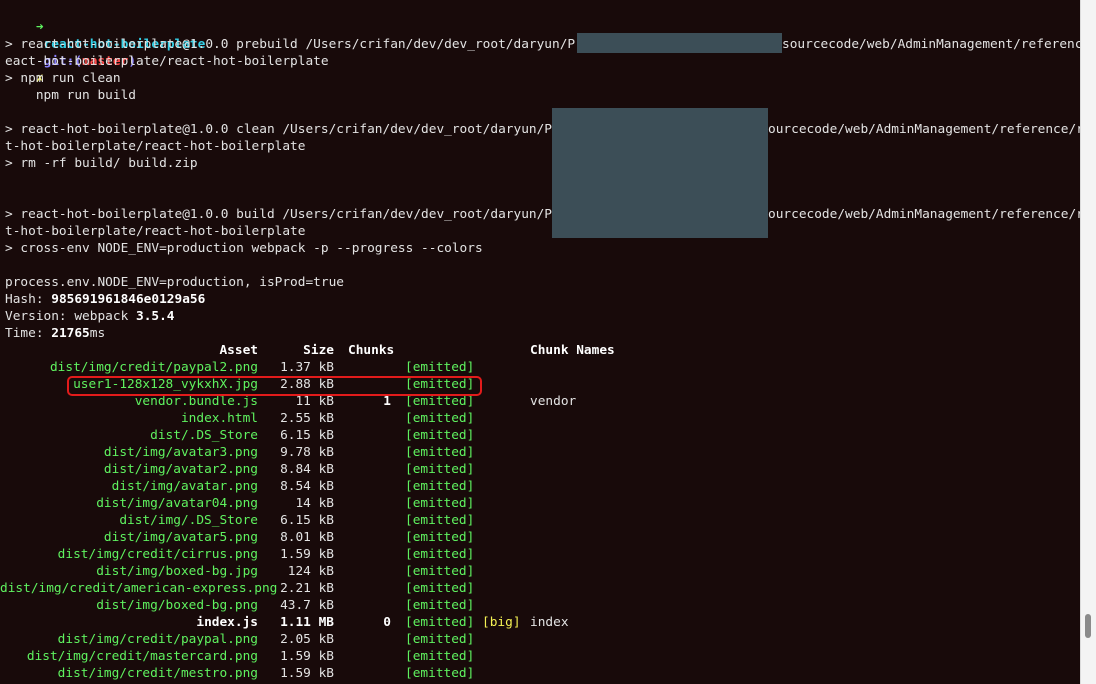 The width and height of the screenshot is (1096, 684). What do you see at coordinates (307, 588) in the screenshot?
I see `asset-size: 2.21 kB` at bounding box center [307, 588].